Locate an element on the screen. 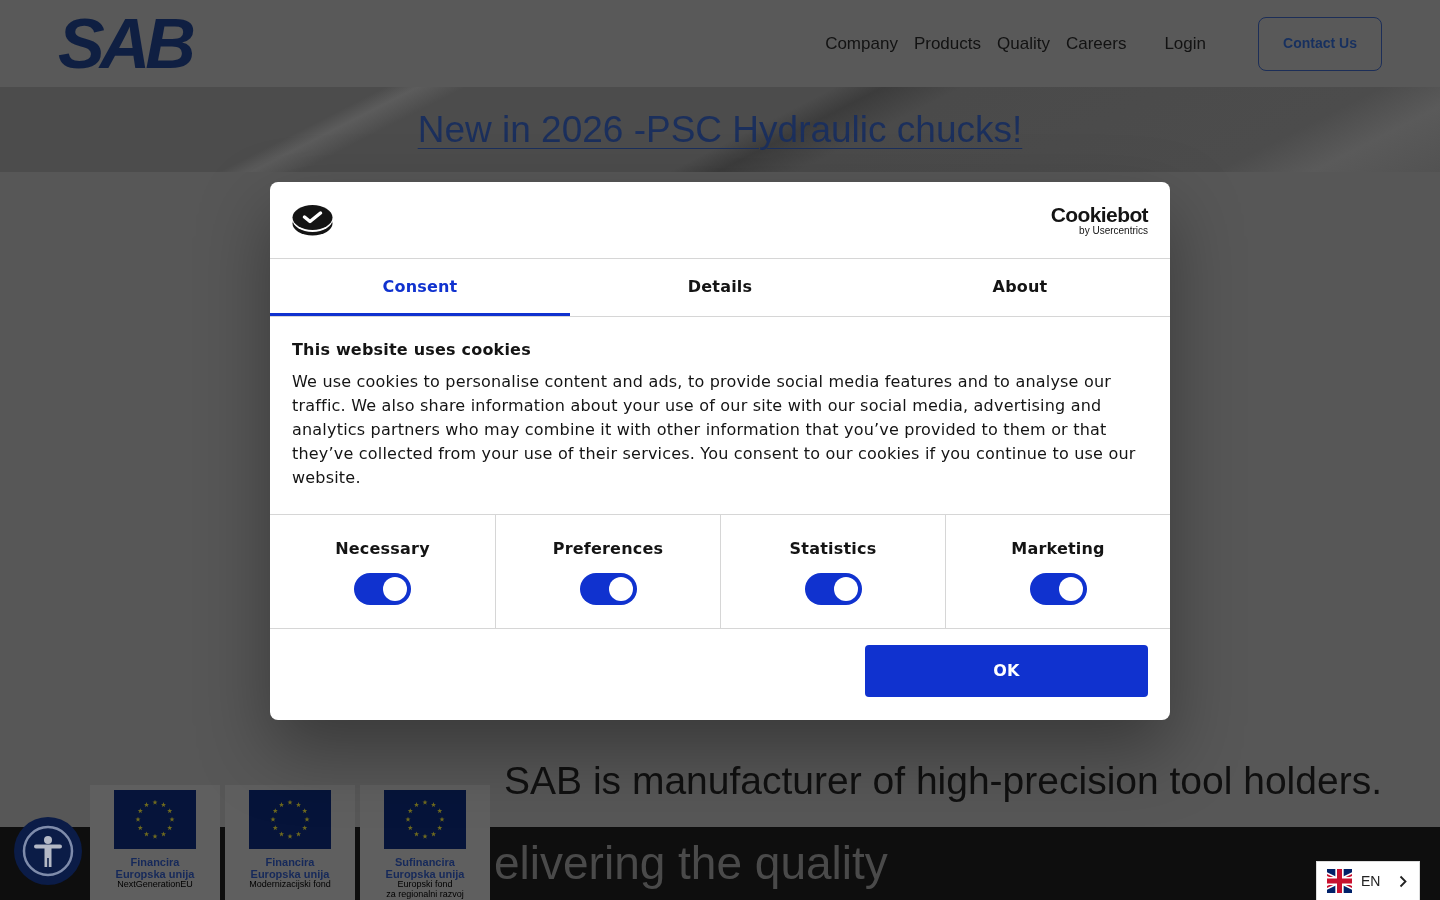  login-link: Login is located at coordinates (1185, 43).